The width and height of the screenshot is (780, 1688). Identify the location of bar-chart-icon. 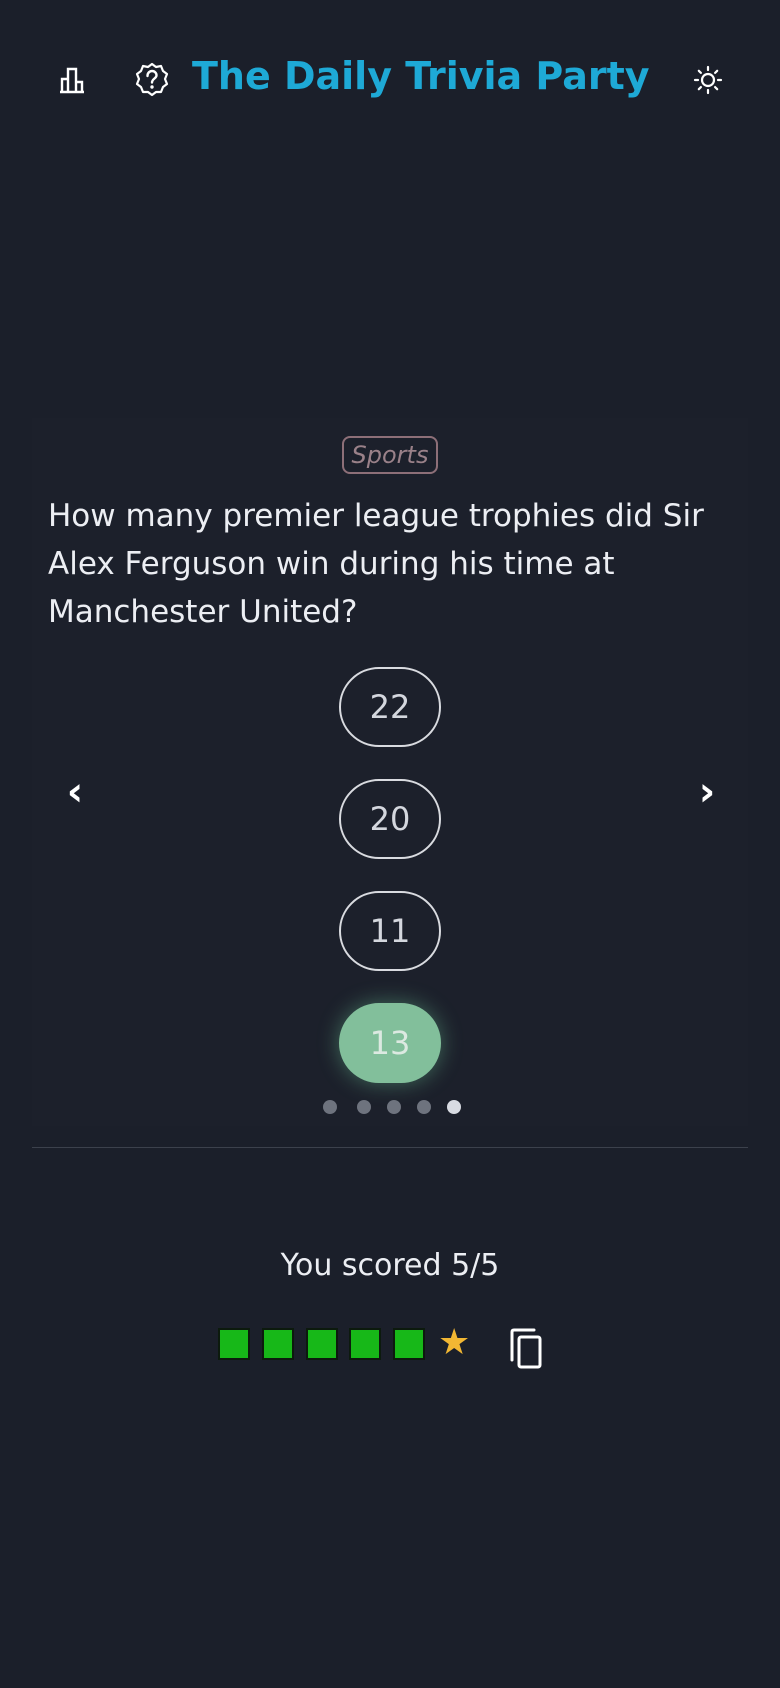
(72, 80).